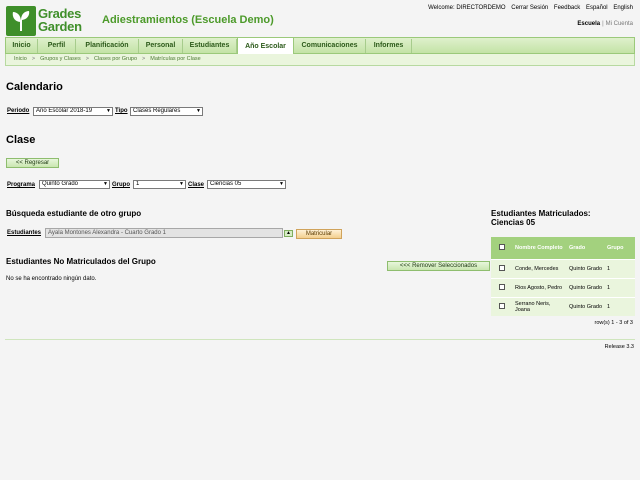  I want to click on app-title: Adiestramientos (Escuela Demo), so click(188, 20).